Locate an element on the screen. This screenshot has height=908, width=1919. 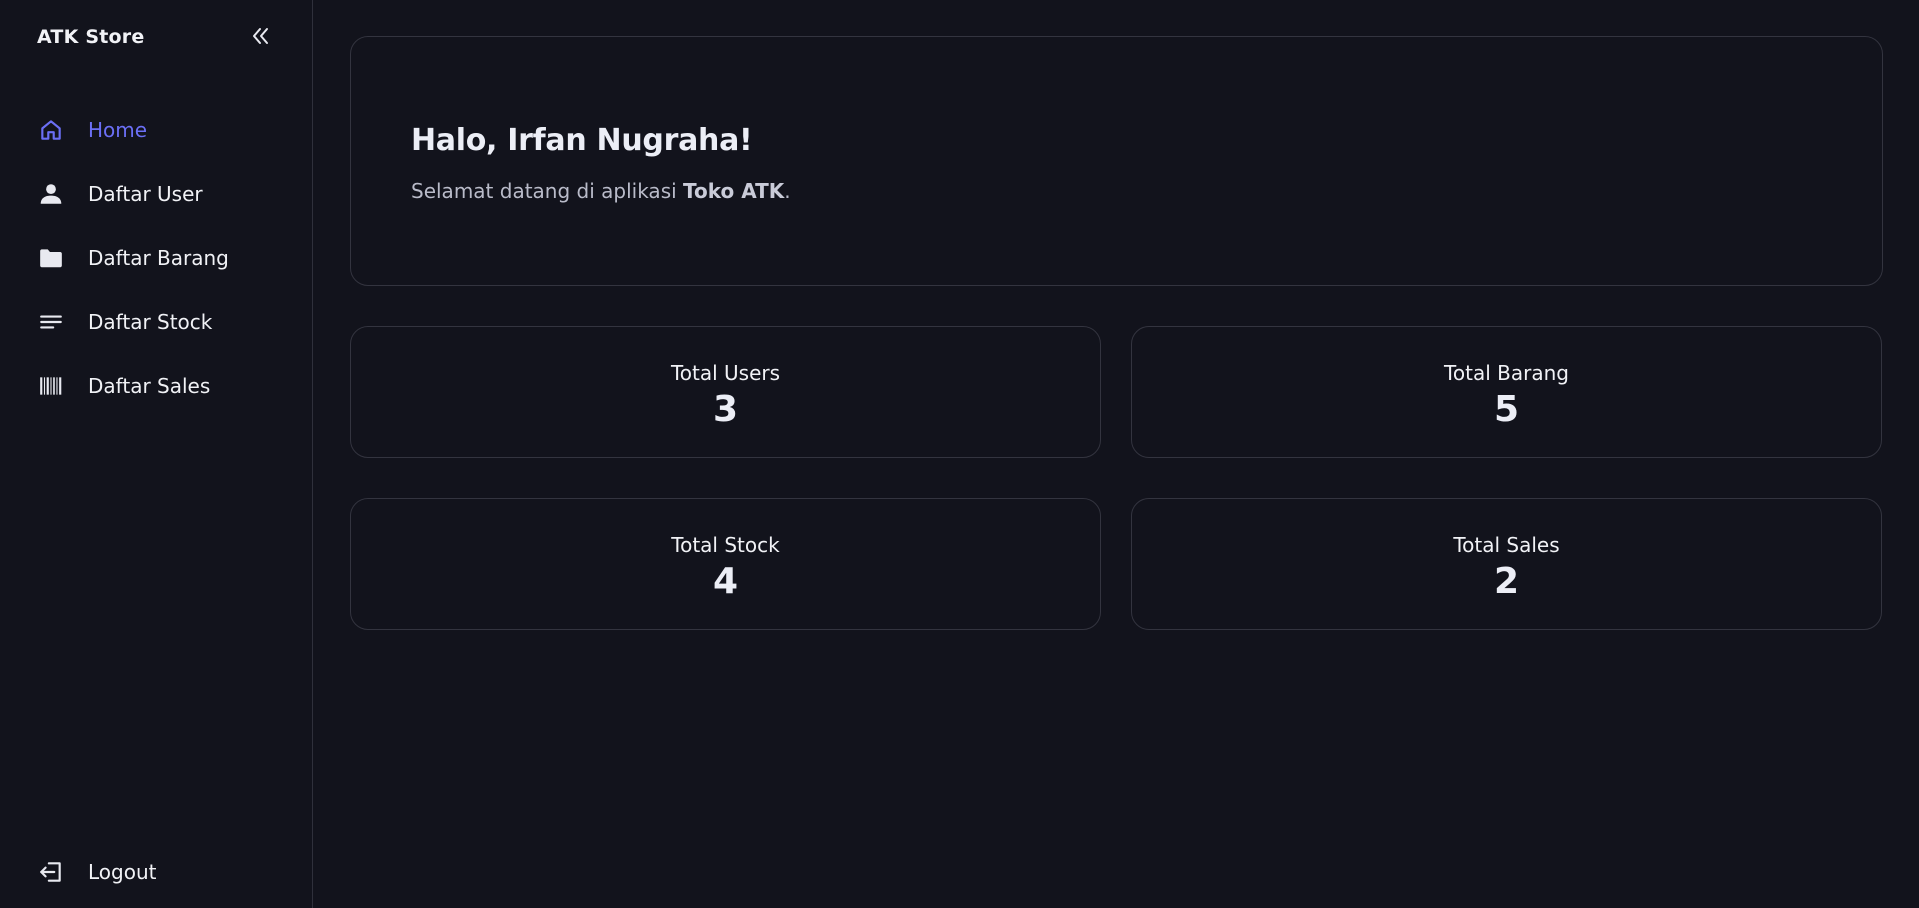
stat-value: 2 is located at coordinates (1506, 581).